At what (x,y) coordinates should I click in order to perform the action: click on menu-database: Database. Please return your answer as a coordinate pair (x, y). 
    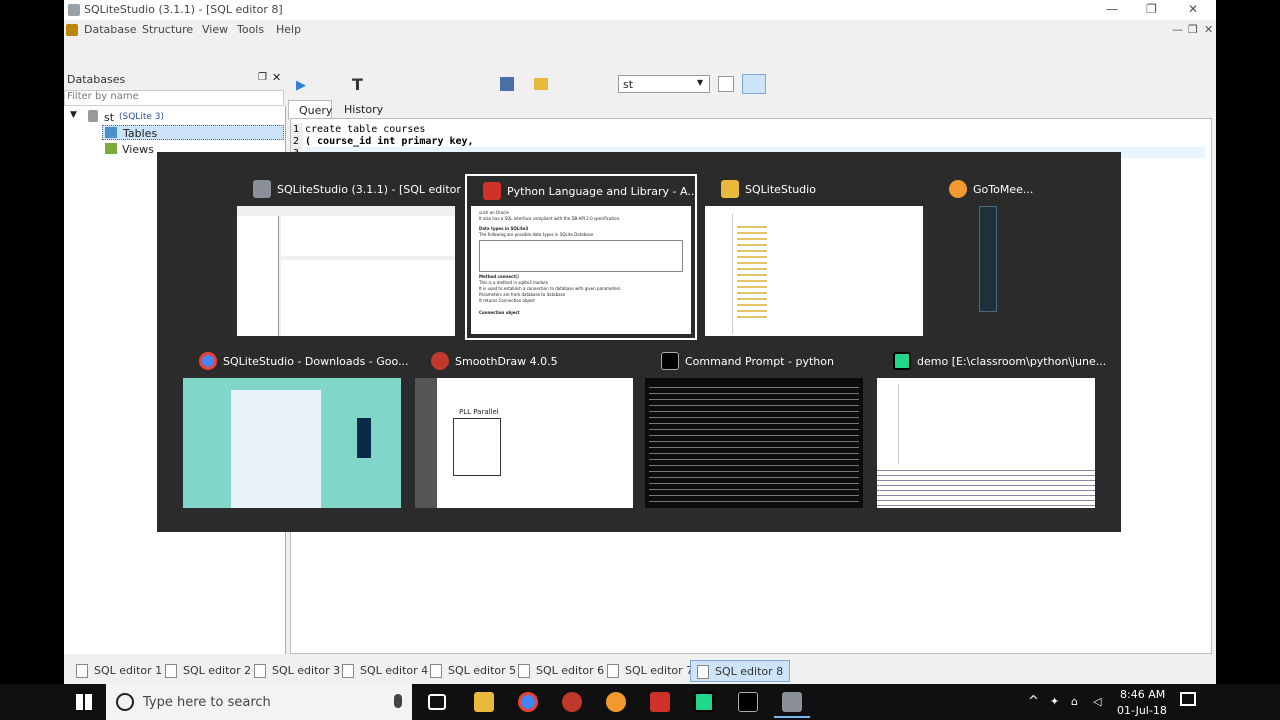
    Looking at the image, I should click on (110, 29).